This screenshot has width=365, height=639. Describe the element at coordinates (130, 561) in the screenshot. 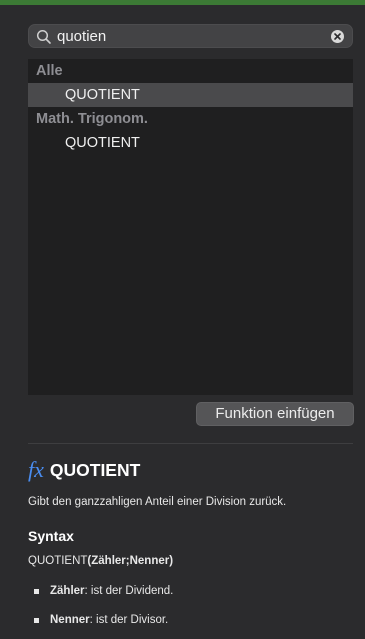

I see `syntax-arguments: (Zähler;Nenner)` at that location.